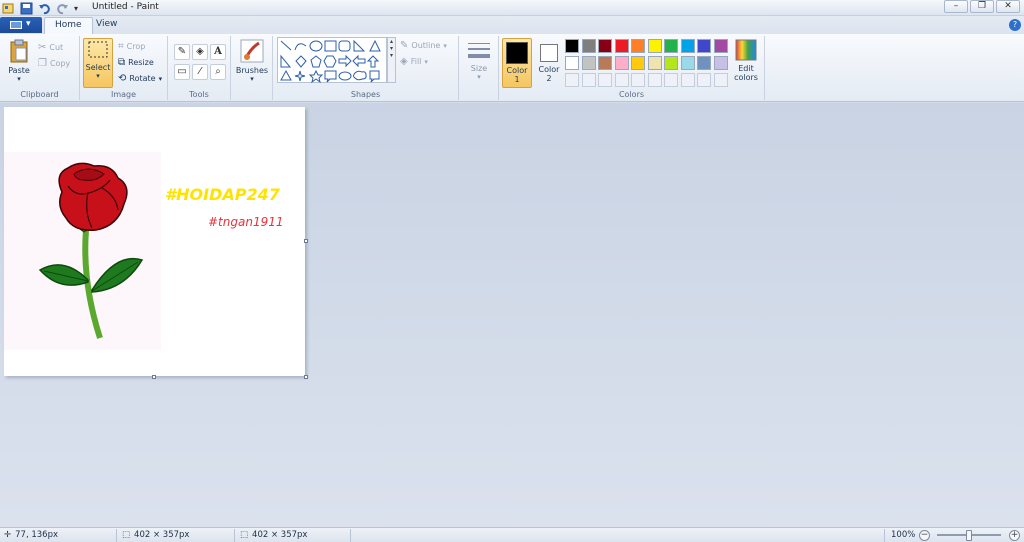  I want to click on text-tool-icon: A, so click(218, 52).